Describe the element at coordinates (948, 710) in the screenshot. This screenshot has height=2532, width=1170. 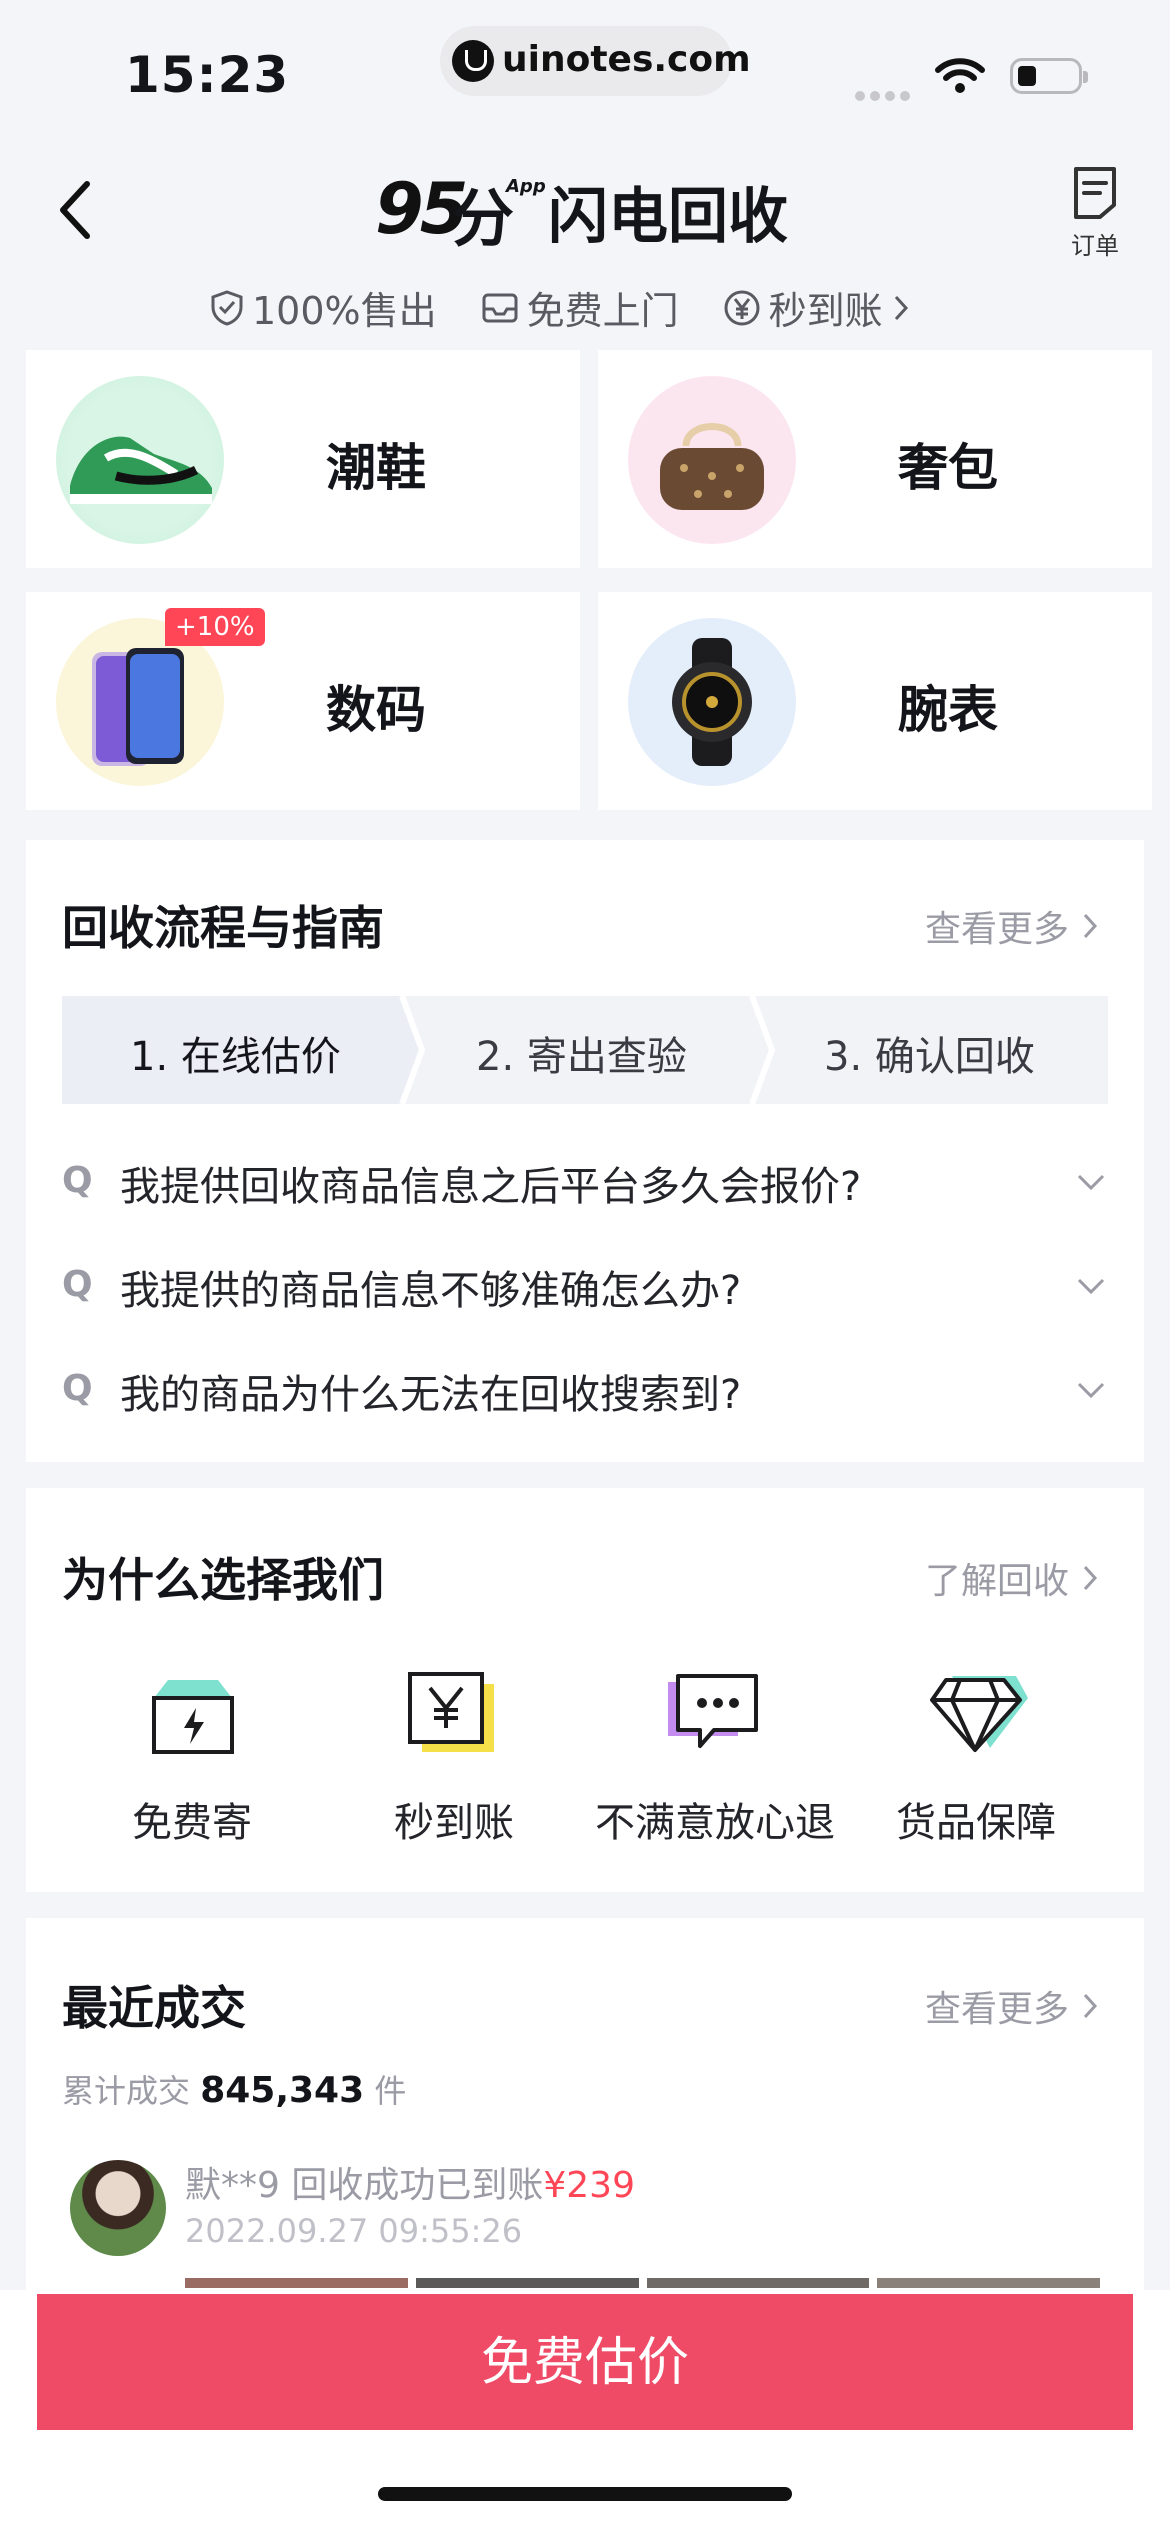
I see `category-label: 腕表` at that location.